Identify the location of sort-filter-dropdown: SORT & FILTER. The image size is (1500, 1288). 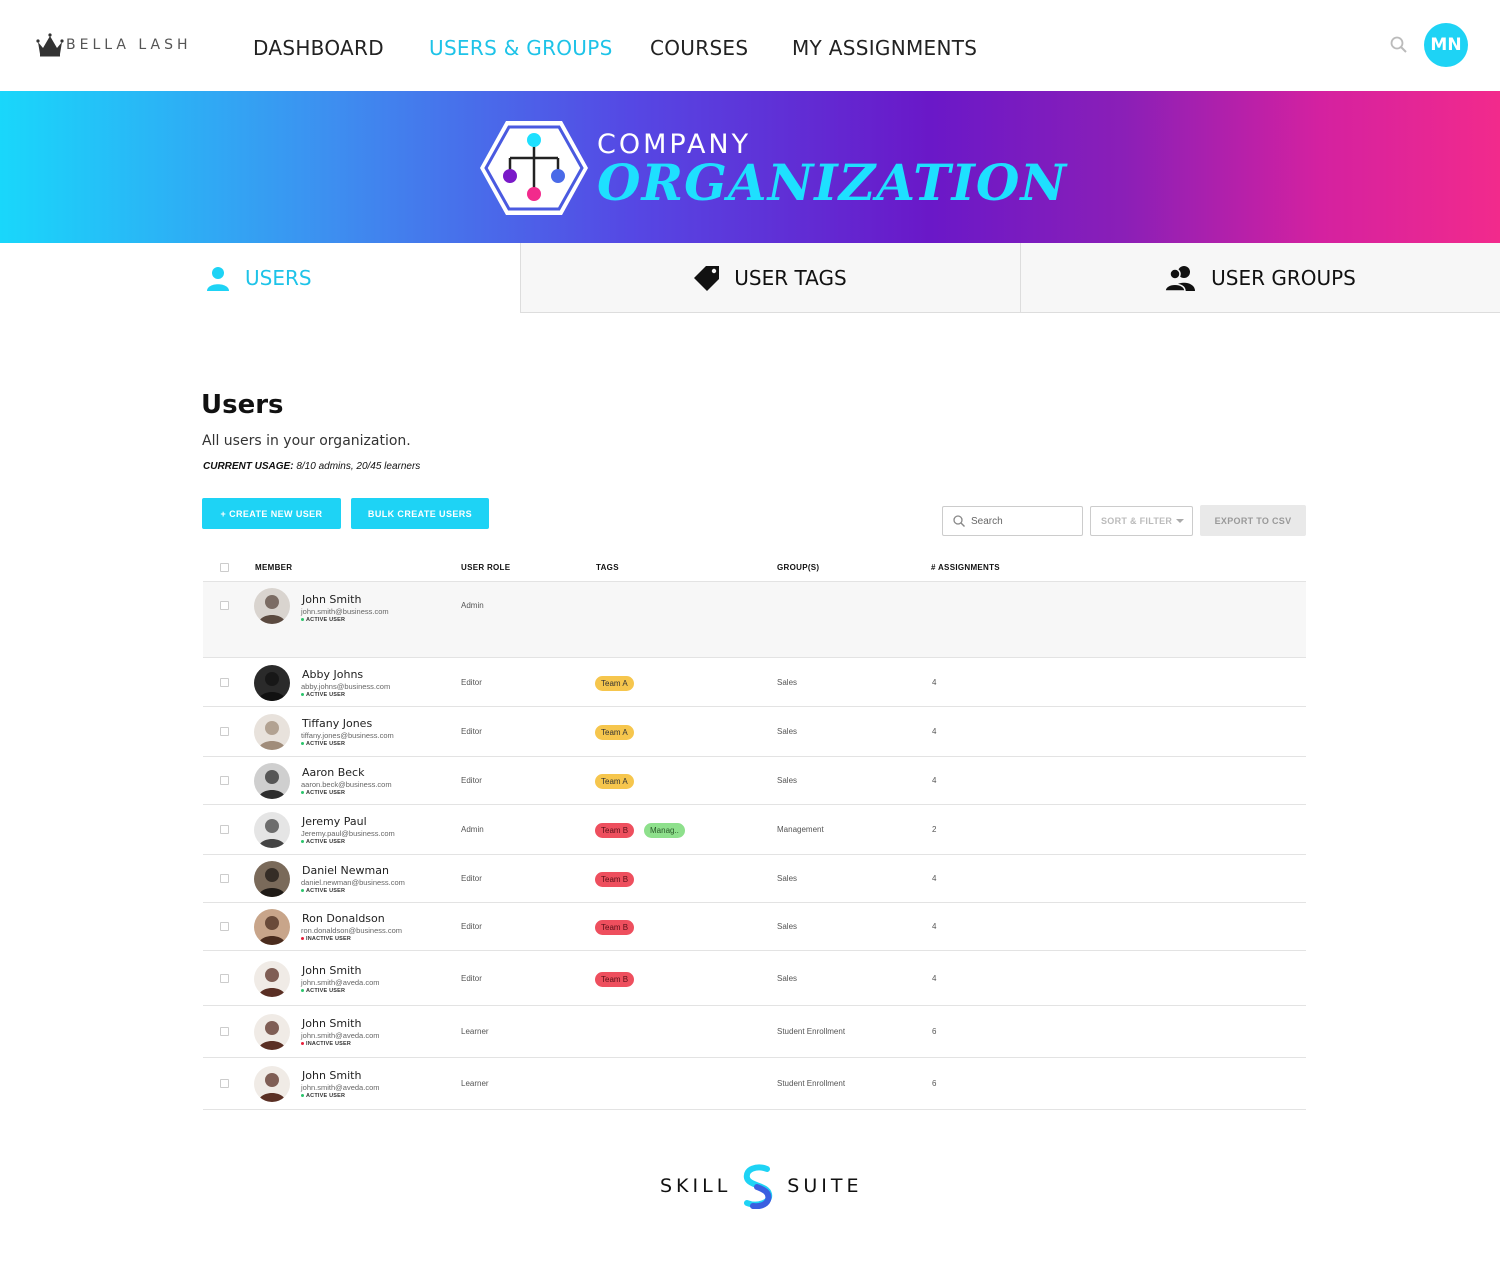
(1141, 521).